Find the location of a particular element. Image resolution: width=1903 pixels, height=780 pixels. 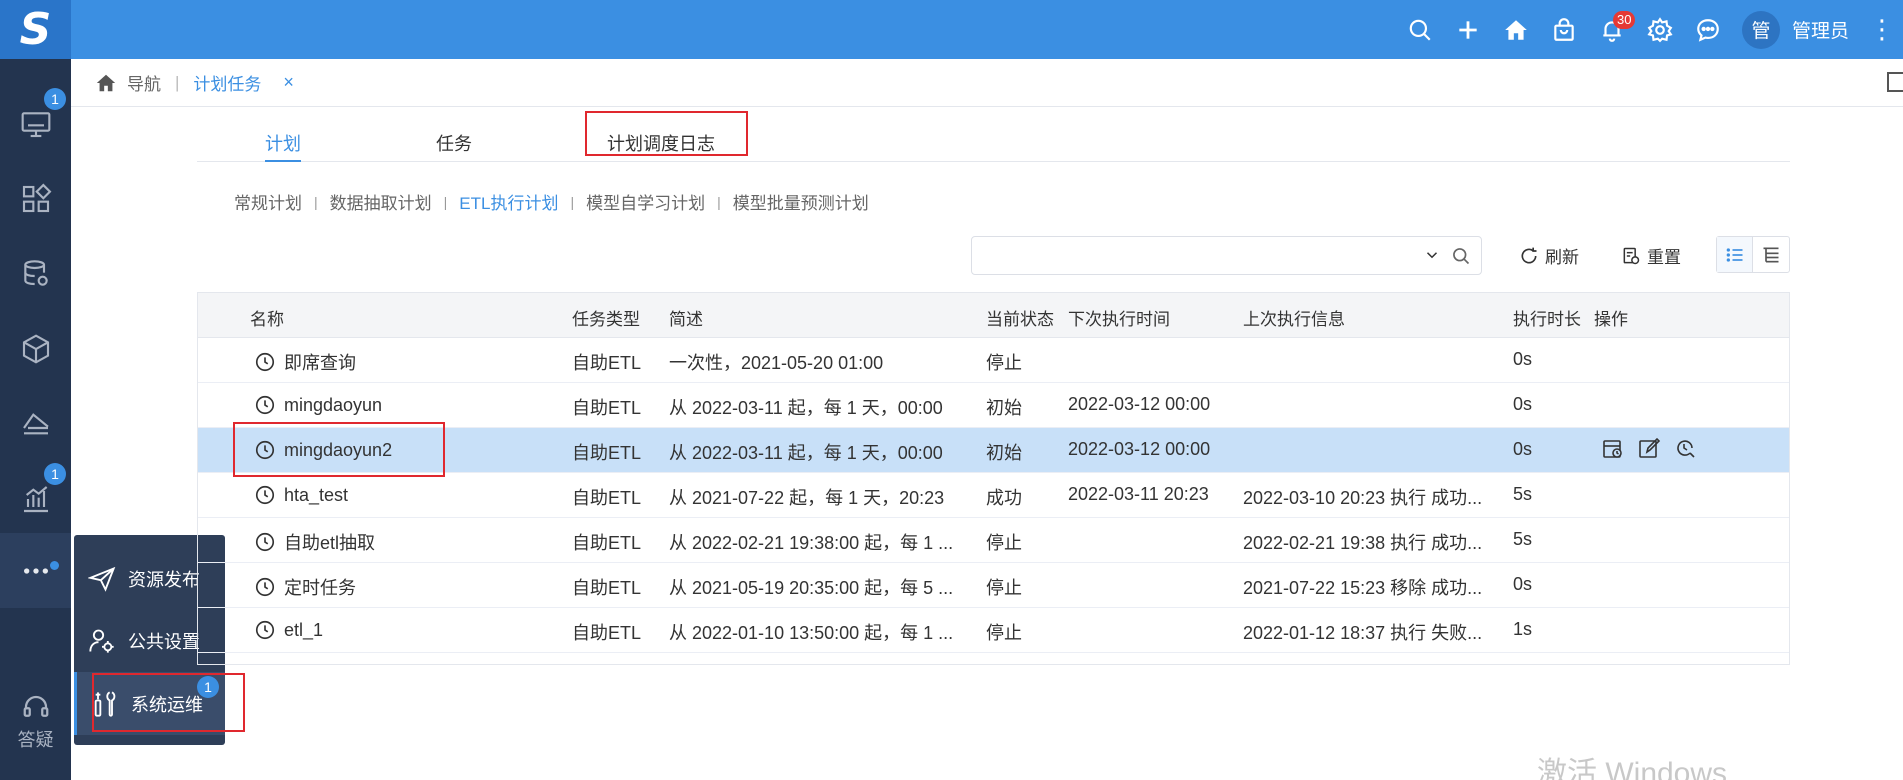

refresh-icon is located at coordinates (1529, 255).